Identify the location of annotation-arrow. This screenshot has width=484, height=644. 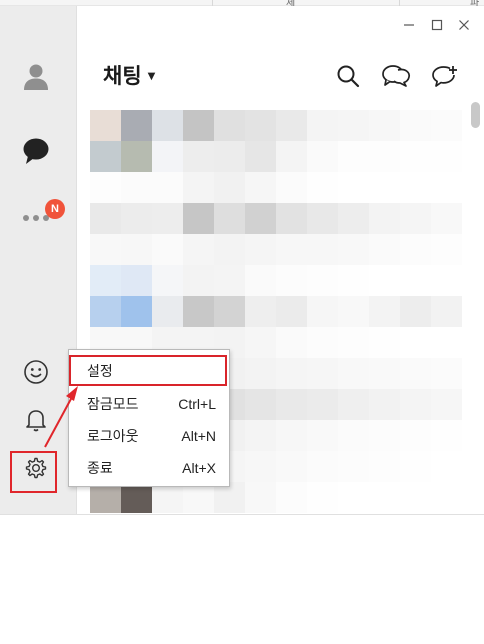
(61, 417).